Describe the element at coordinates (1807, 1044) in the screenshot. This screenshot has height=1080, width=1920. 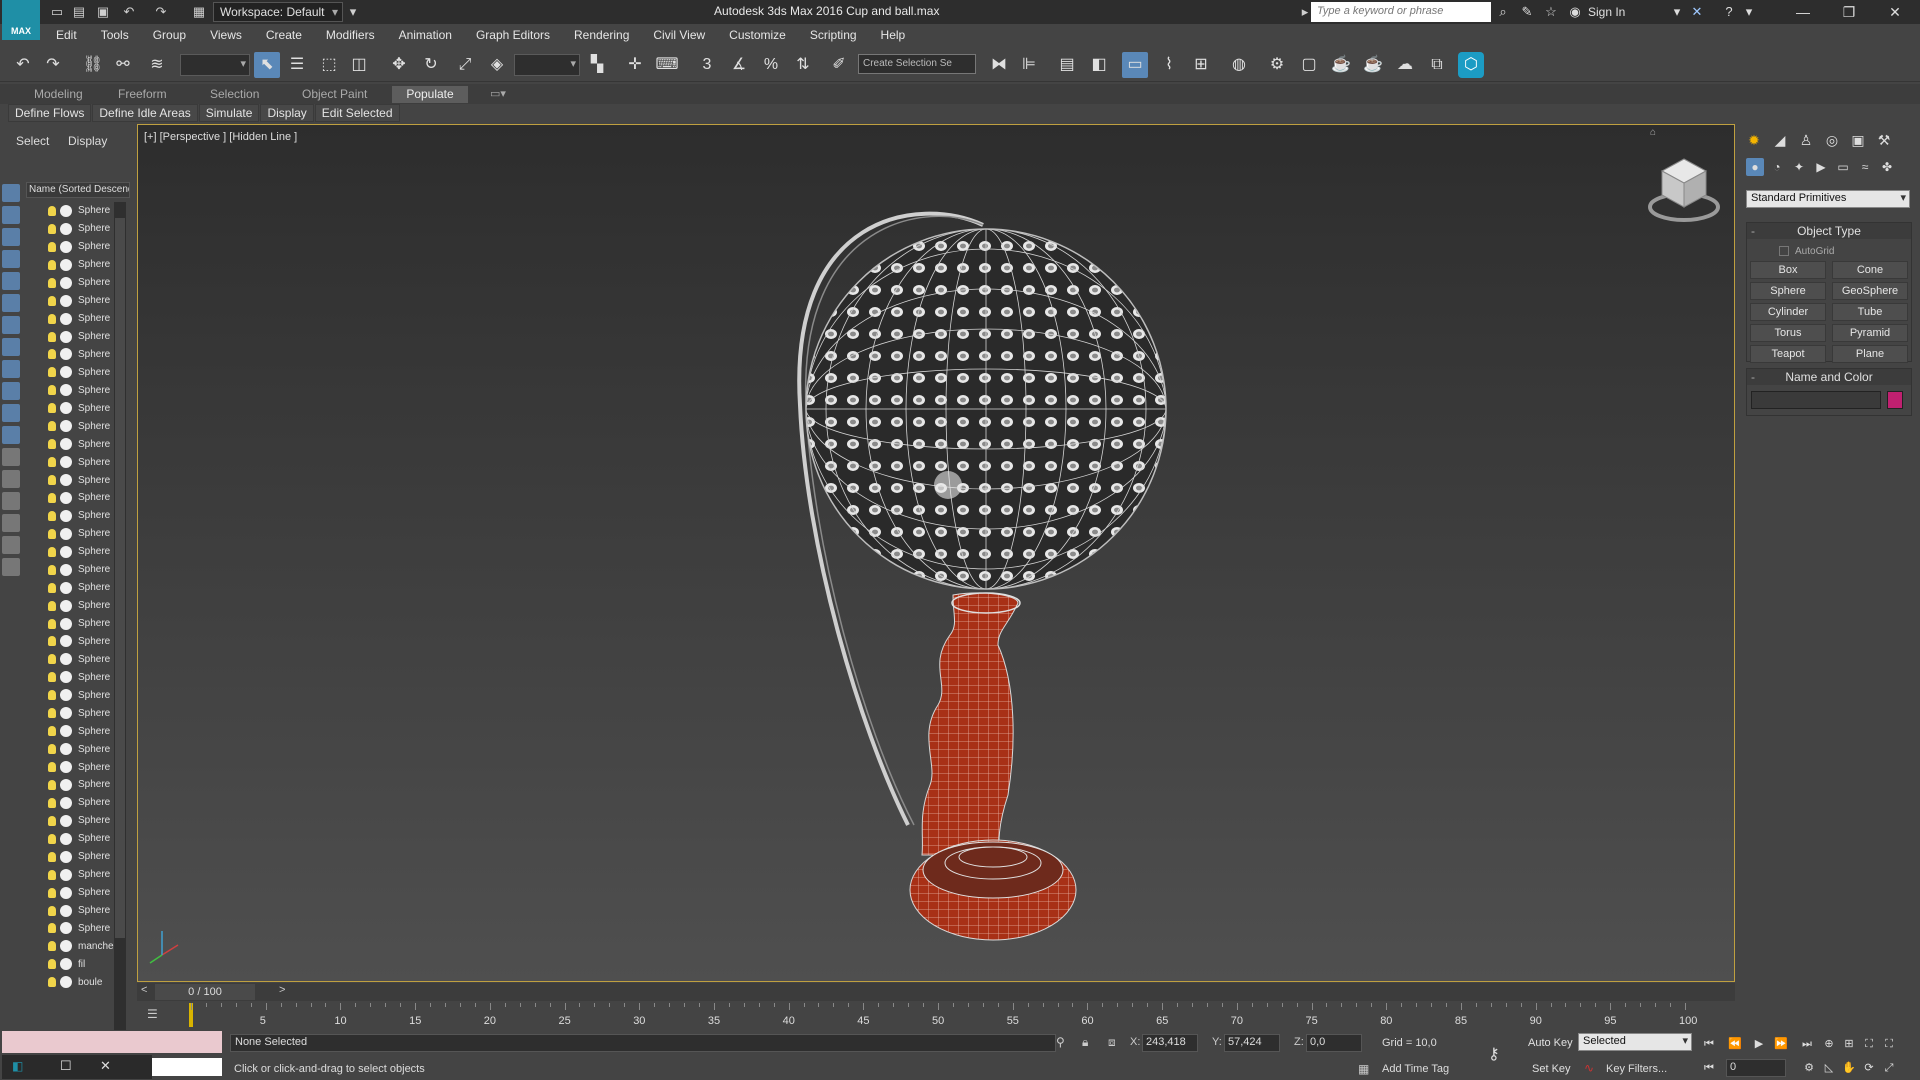
I see `go-to-end-icon: ⏭` at that location.